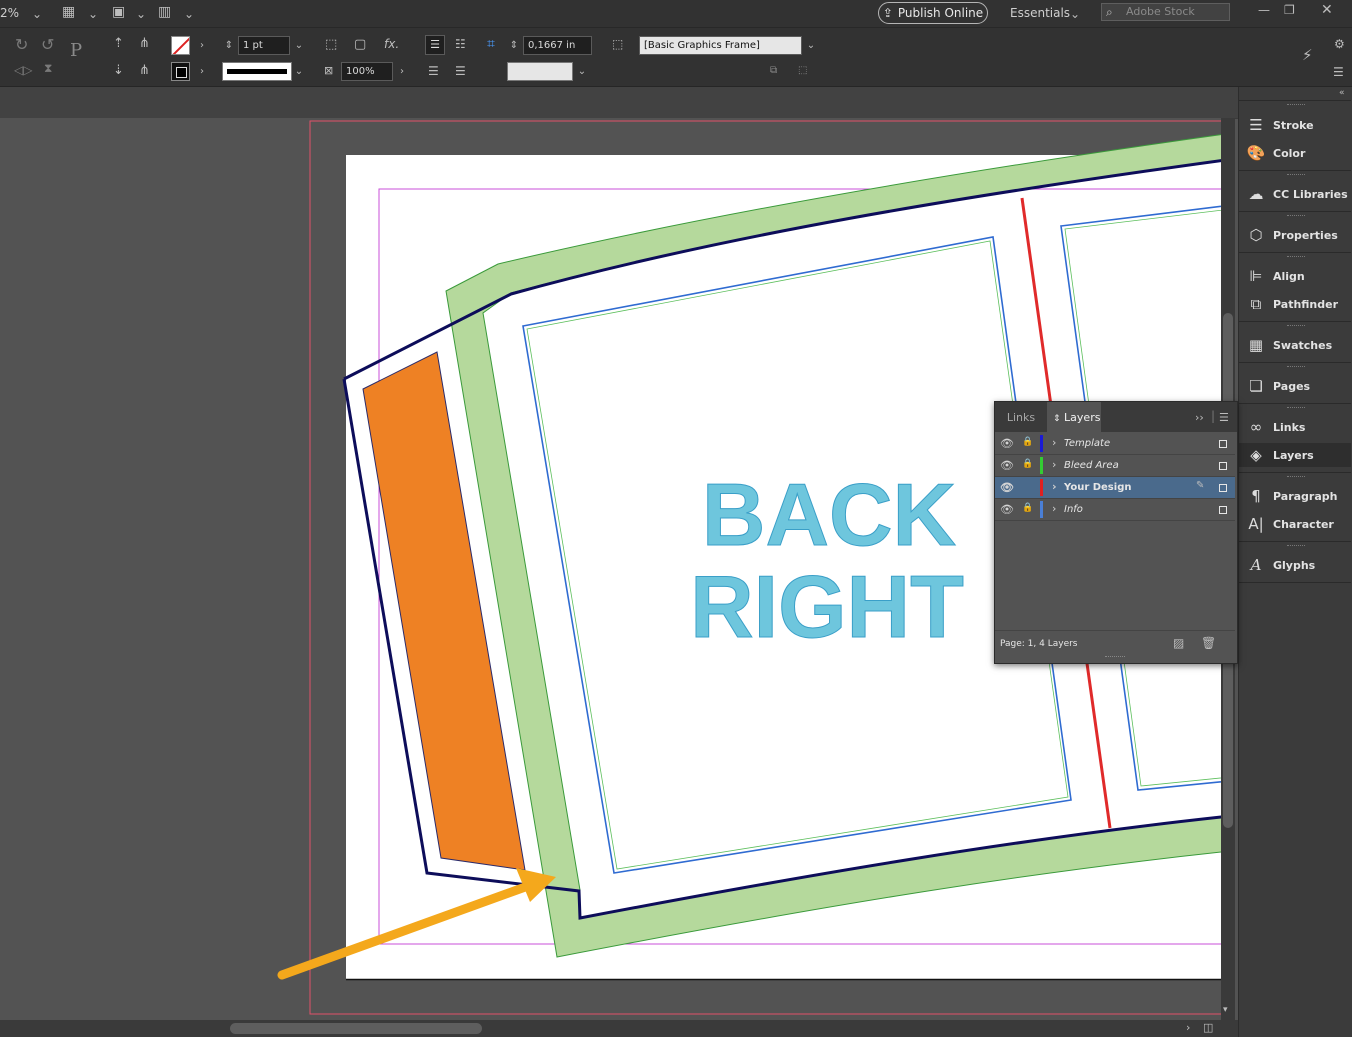 The width and height of the screenshot is (1352, 1037). What do you see at coordinates (360, 44) in the screenshot?
I see `drop-shadow-icon: ▢` at bounding box center [360, 44].